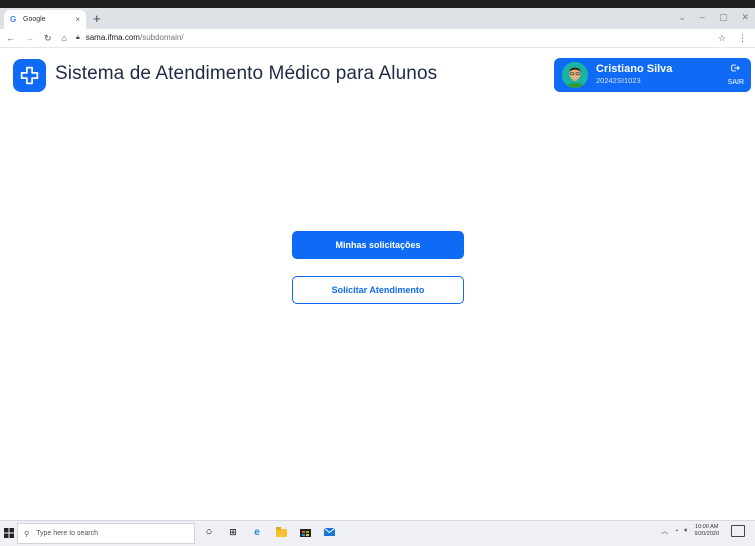 Image resolution: width=755 pixels, height=546 pixels. I want to click on tab-strip: G Google × + ⌄ – ▢ ✕, so click(377, 18).